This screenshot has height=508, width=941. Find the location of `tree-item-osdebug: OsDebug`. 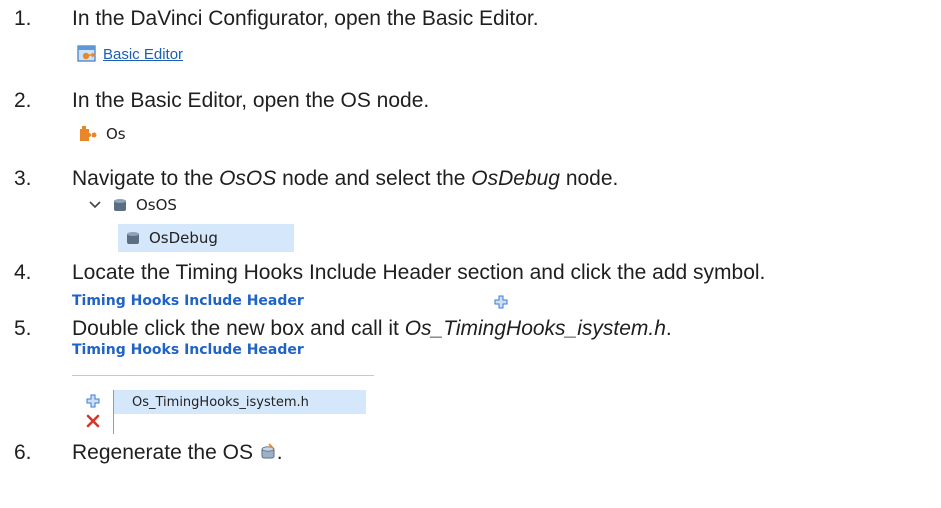

tree-item-osdebug: OsDebug is located at coordinates (206, 238).